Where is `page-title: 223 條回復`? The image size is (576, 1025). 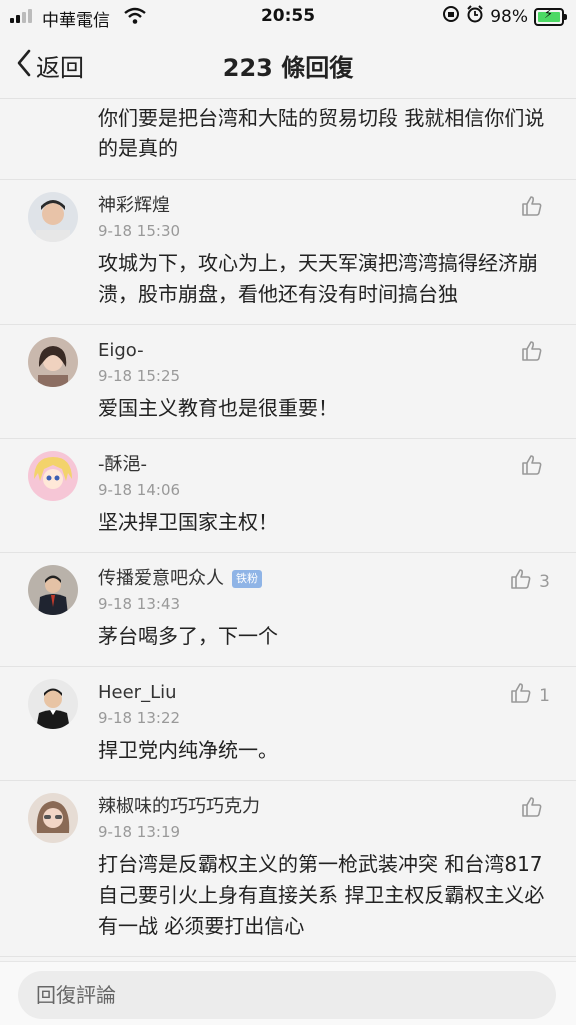 page-title: 223 條回復 is located at coordinates (288, 68).